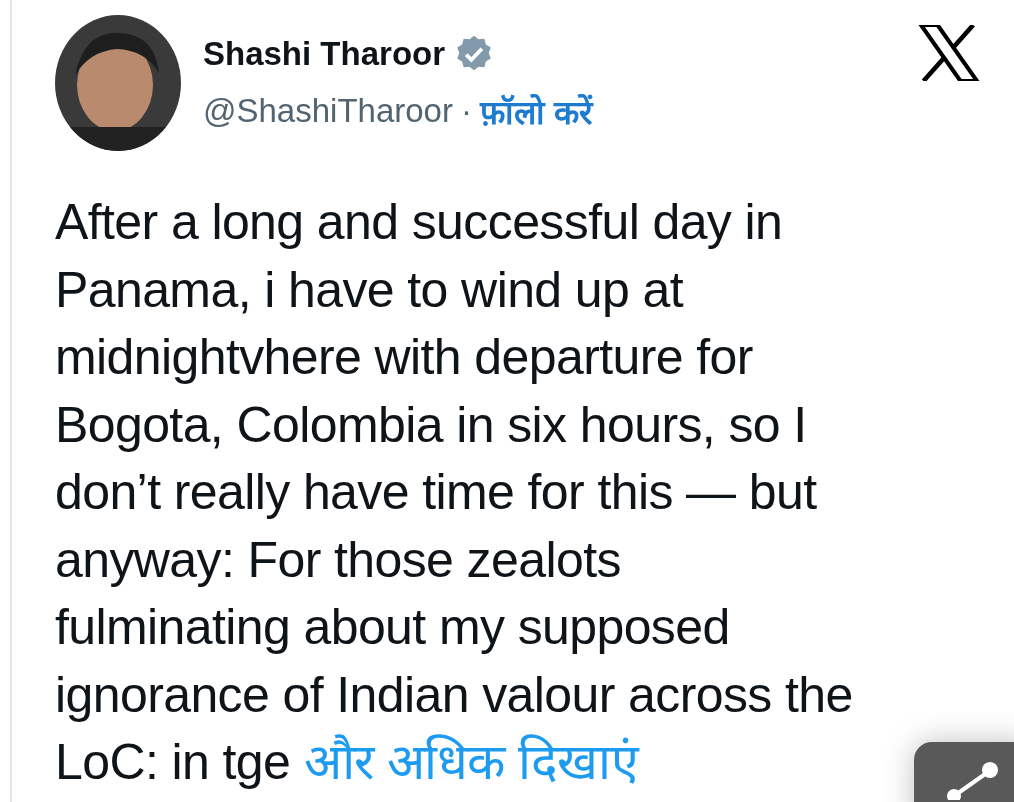  What do you see at coordinates (324, 53) in the screenshot?
I see `author-name: Shashi Tharoor` at bounding box center [324, 53].